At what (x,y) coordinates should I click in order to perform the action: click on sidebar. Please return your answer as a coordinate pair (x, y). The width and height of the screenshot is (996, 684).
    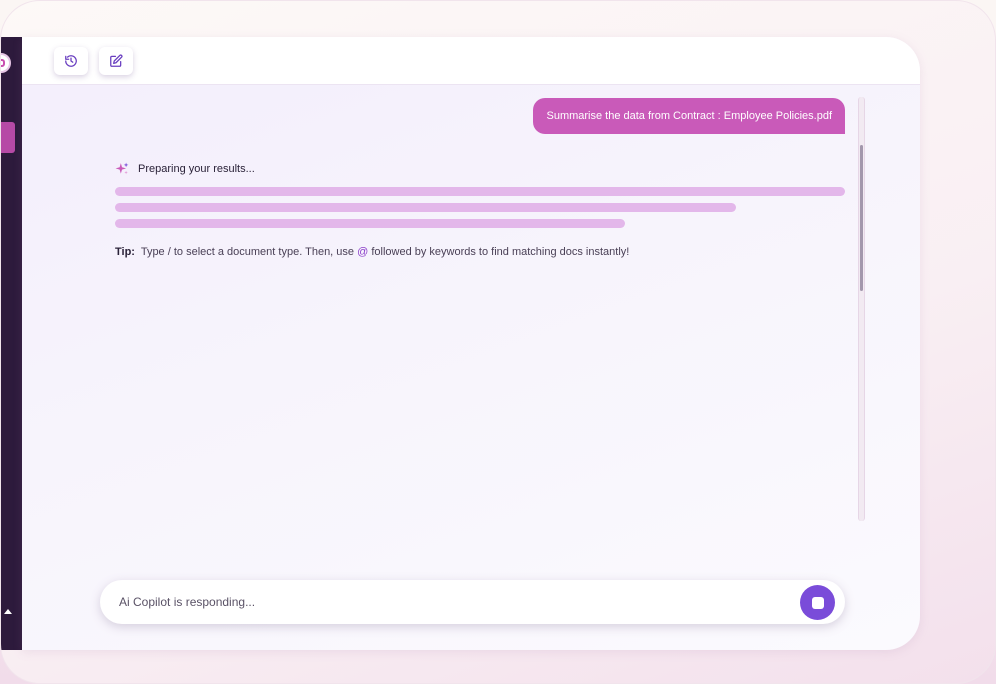
    Looking at the image, I should click on (11, 343).